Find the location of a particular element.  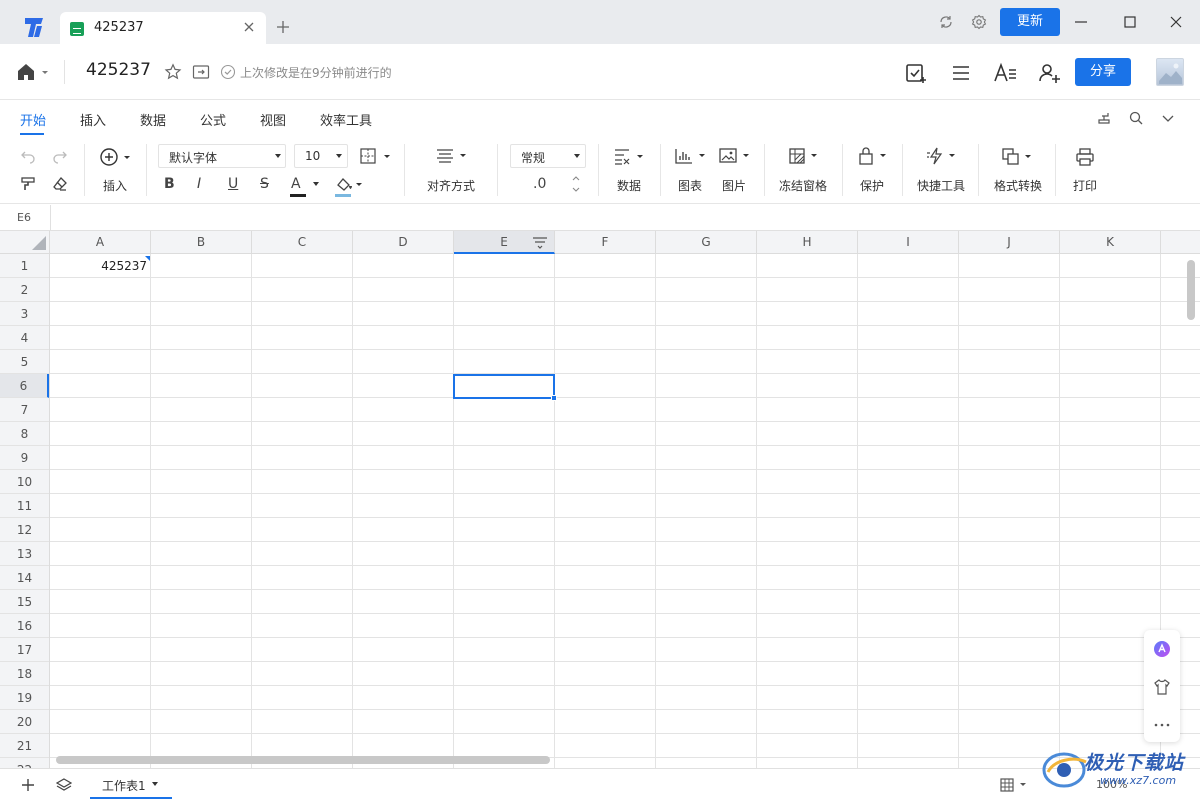

column-header-h: H is located at coordinates (807, 242).